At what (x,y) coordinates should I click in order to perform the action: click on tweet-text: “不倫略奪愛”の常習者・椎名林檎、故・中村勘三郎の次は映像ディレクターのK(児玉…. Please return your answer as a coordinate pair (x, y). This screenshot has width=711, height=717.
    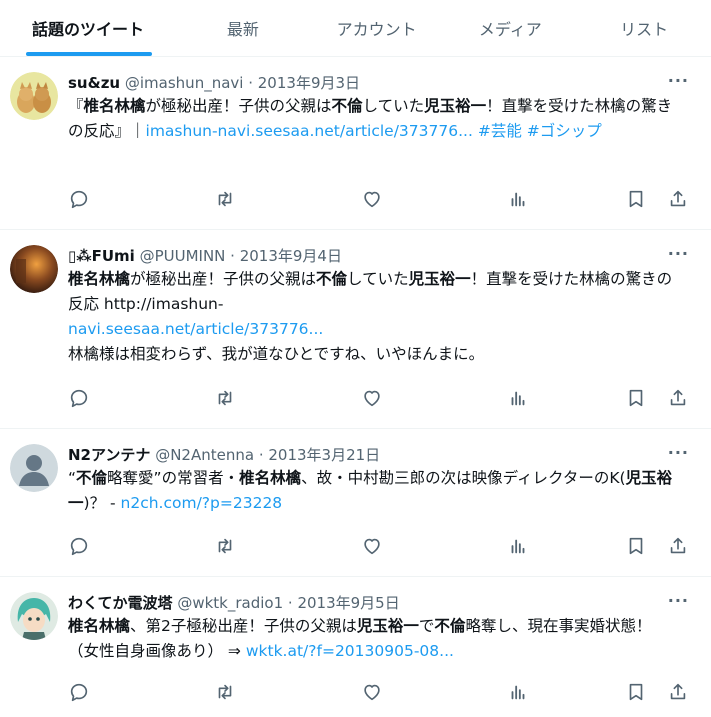
    Looking at the image, I should click on (370, 490).